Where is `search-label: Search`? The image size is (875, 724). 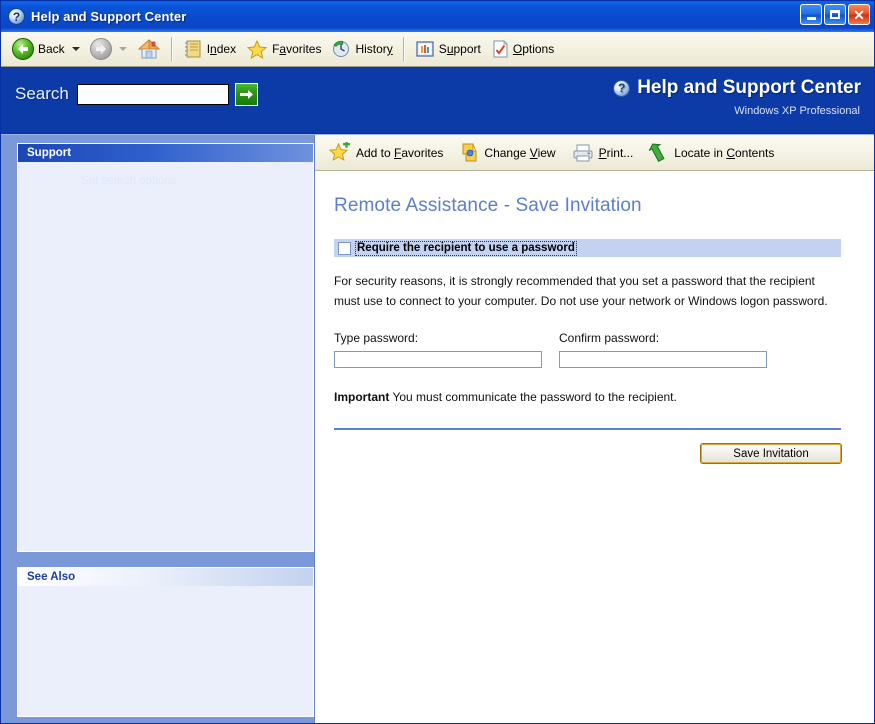 search-label: Search is located at coordinates (42, 93).